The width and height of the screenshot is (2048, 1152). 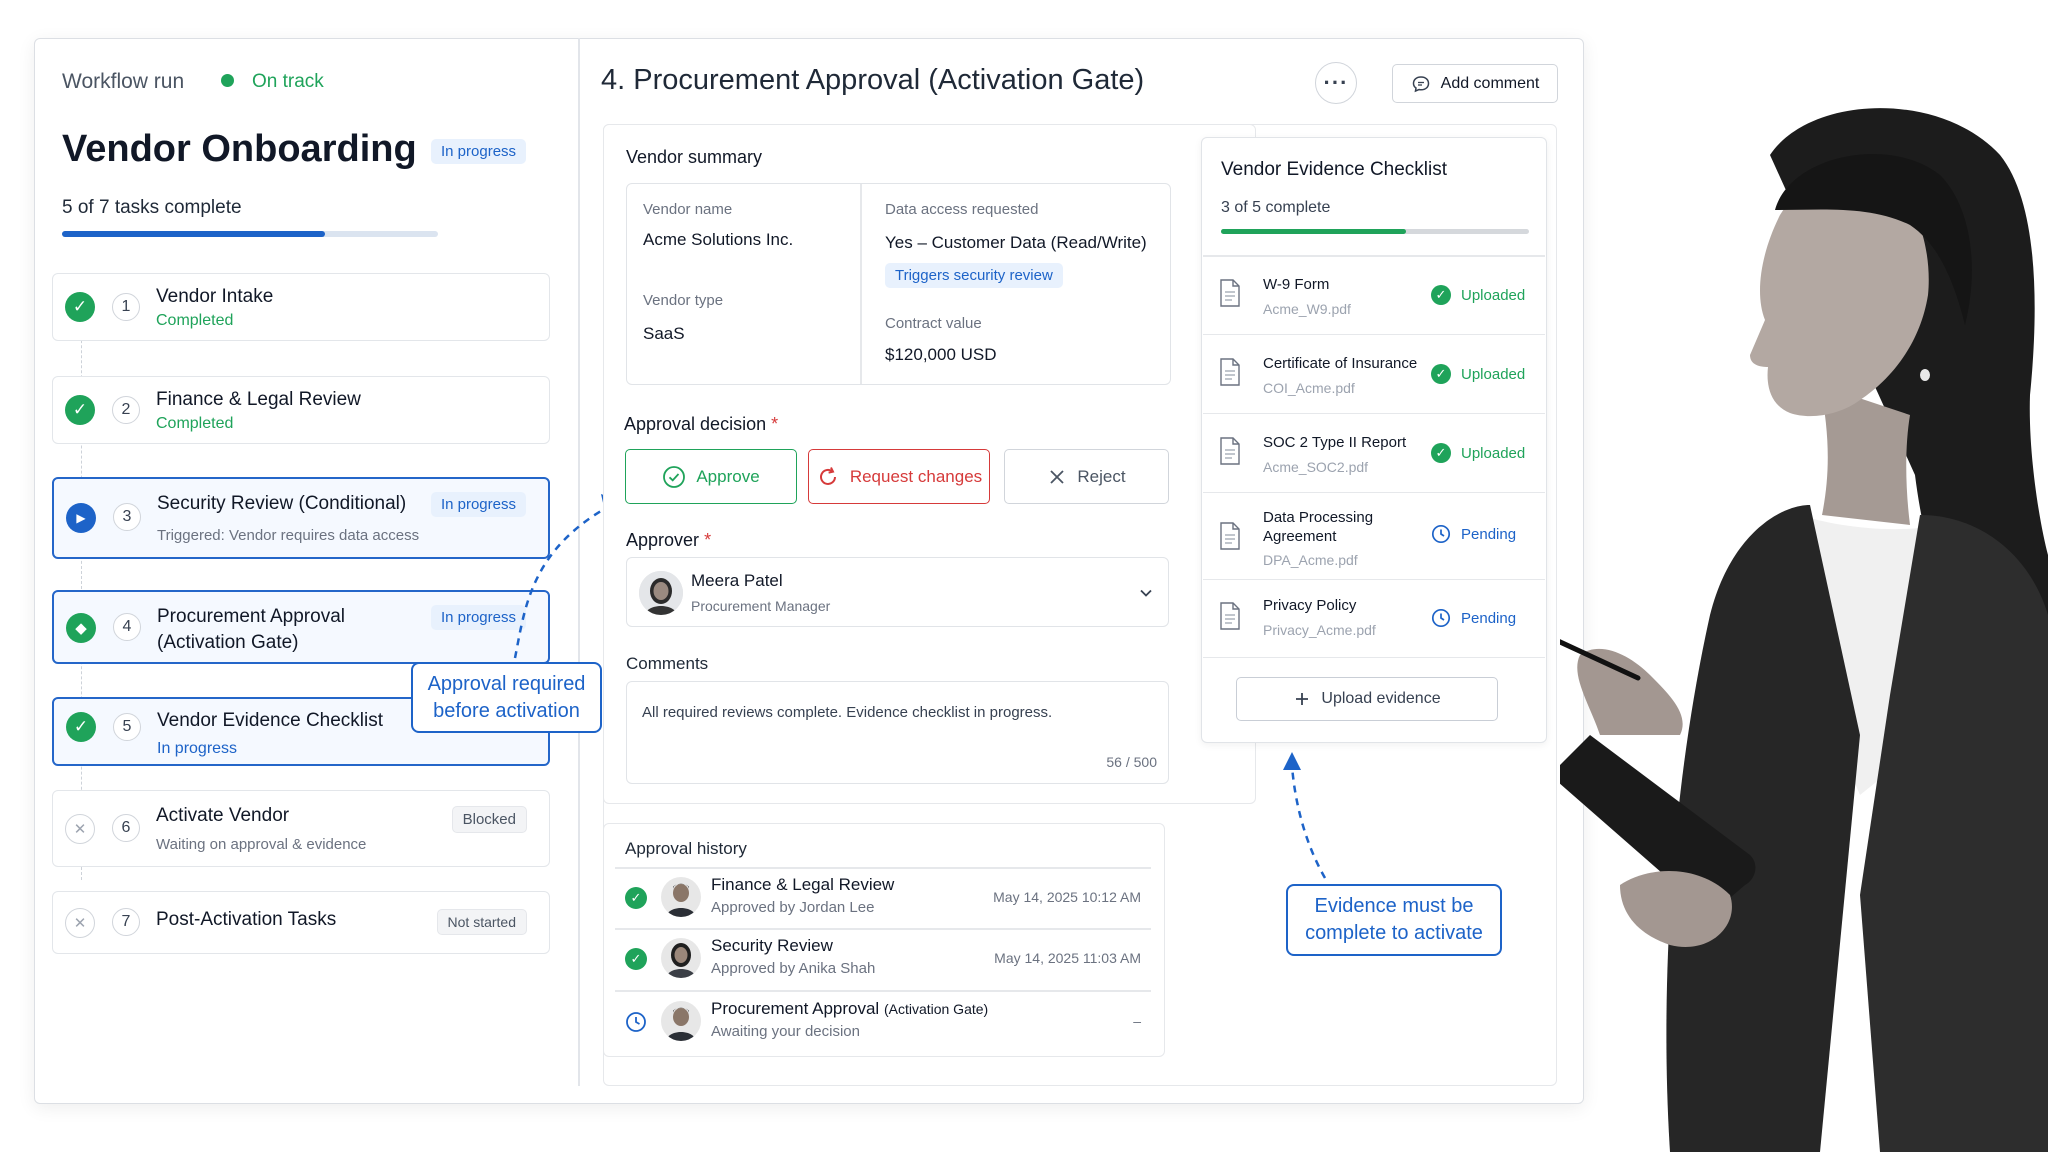 I want to click on approver-select: Meera Patel Procurement Manager, so click(x=897, y=592).